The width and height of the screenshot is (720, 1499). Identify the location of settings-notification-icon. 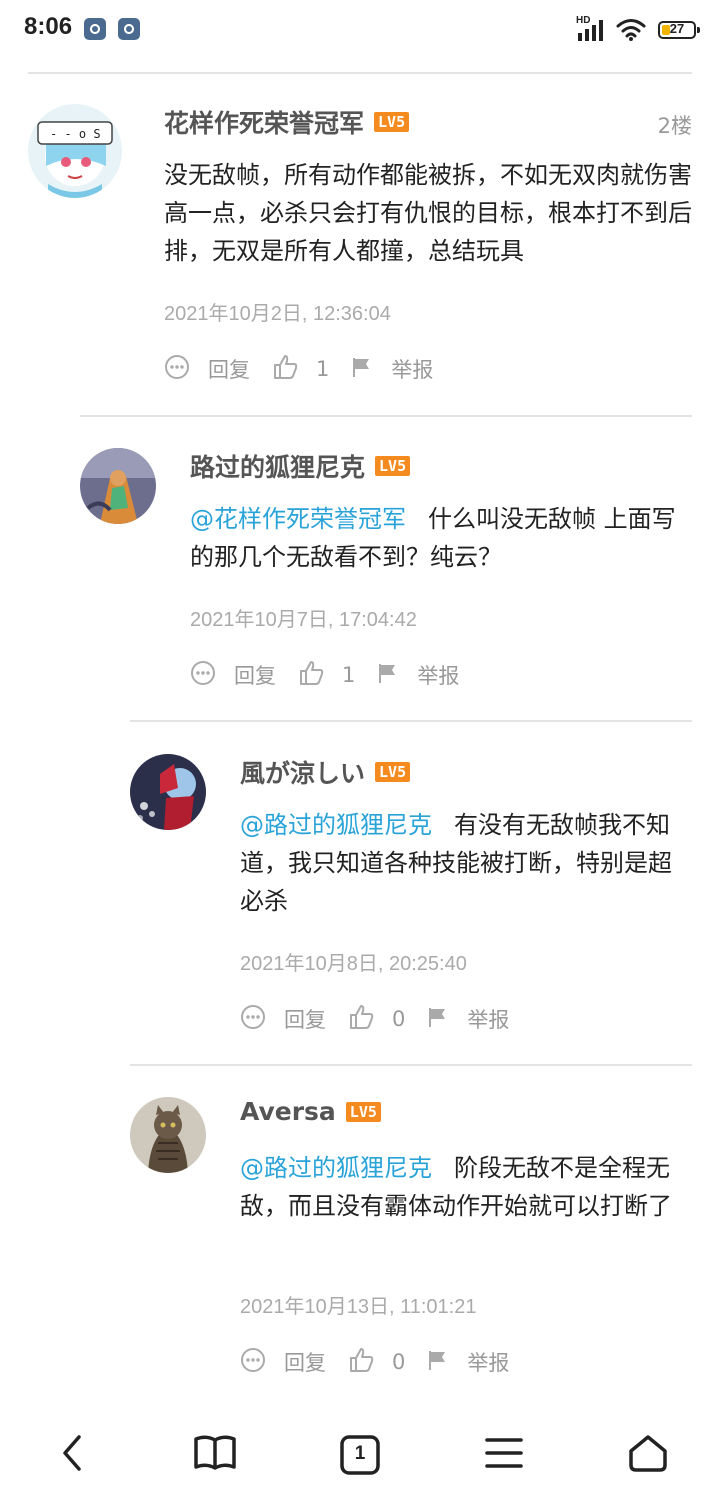
(95, 29).